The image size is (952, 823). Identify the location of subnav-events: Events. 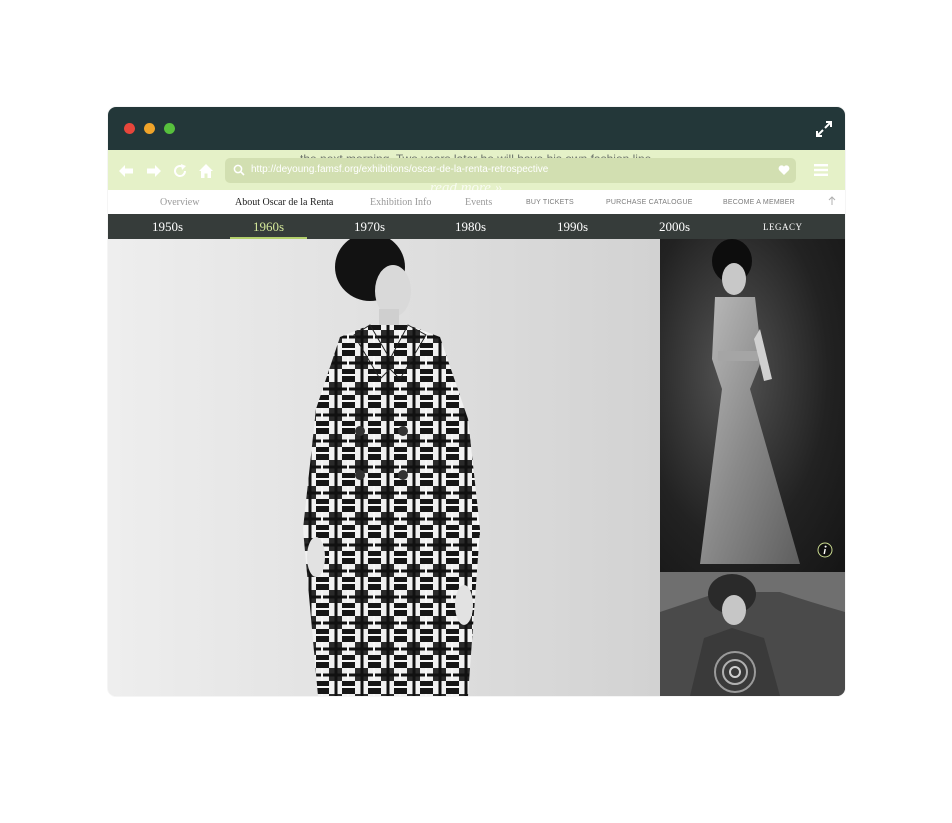
(478, 202).